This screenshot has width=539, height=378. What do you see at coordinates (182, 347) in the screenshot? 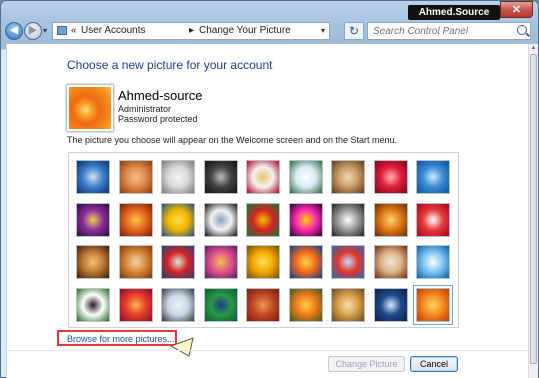
I see `pointer-icon` at bounding box center [182, 347].